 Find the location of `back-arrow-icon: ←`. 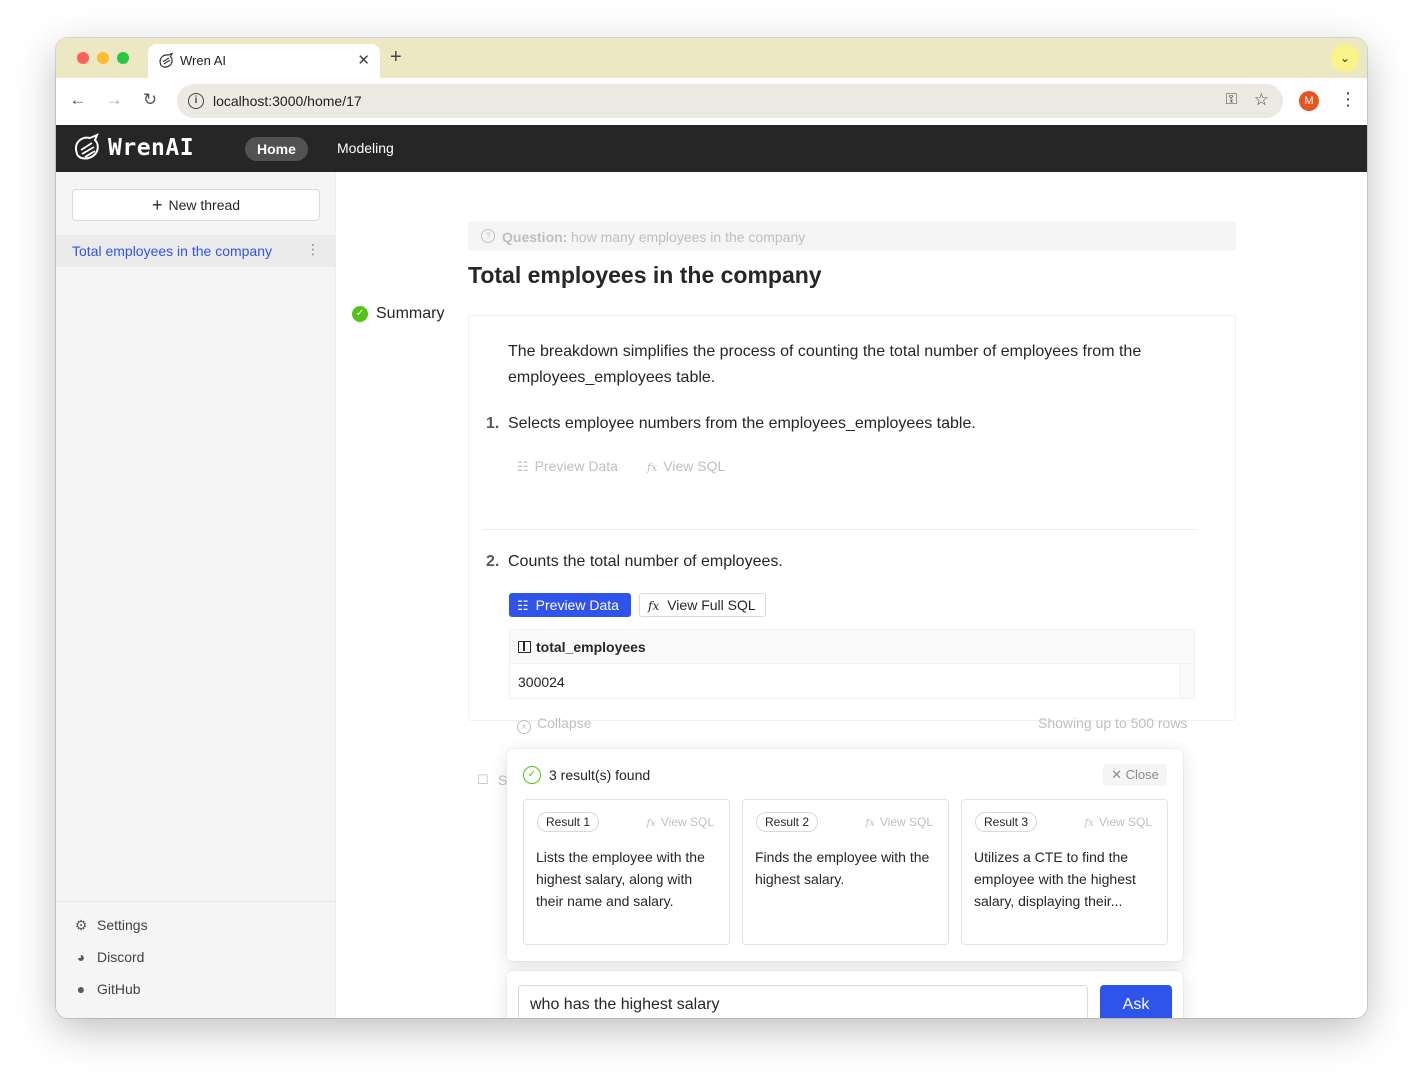

back-arrow-icon: ← is located at coordinates (78, 100).